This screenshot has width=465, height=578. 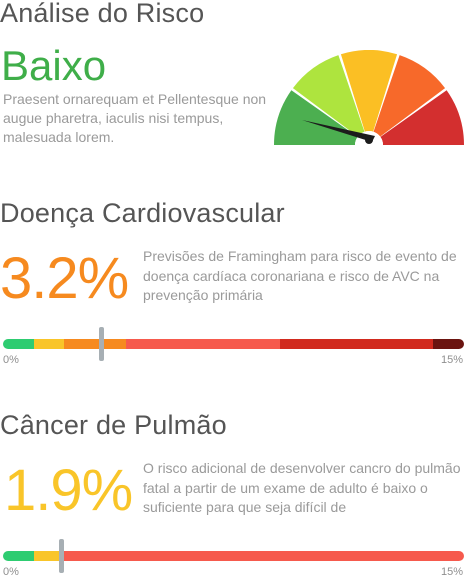 What do you see at coordinates (11, 360) in the screenshot?
I see `cardio-scale-min: 0%` at bounding box center [11, 360].